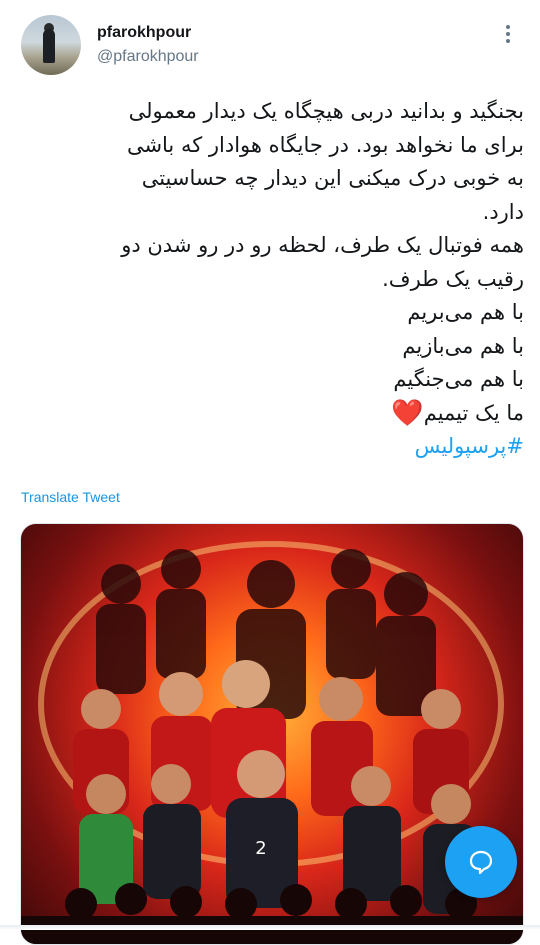 This screenshot has width=540, height=945. Describe the element at coordinates (508, 34) in the screenshot. I see `more-vertical-icon` at that location.